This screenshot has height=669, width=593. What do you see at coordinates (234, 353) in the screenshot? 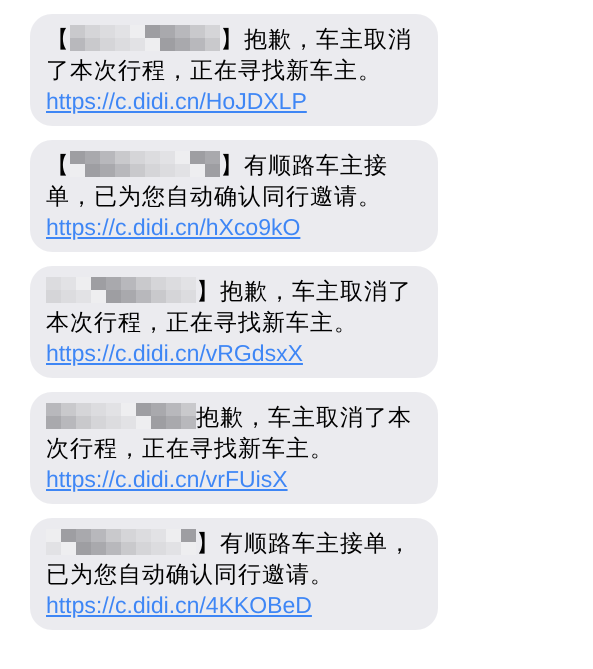
I see `link: https://c.didi.cn/vRGdsxX` at bounding box center [234, 353].